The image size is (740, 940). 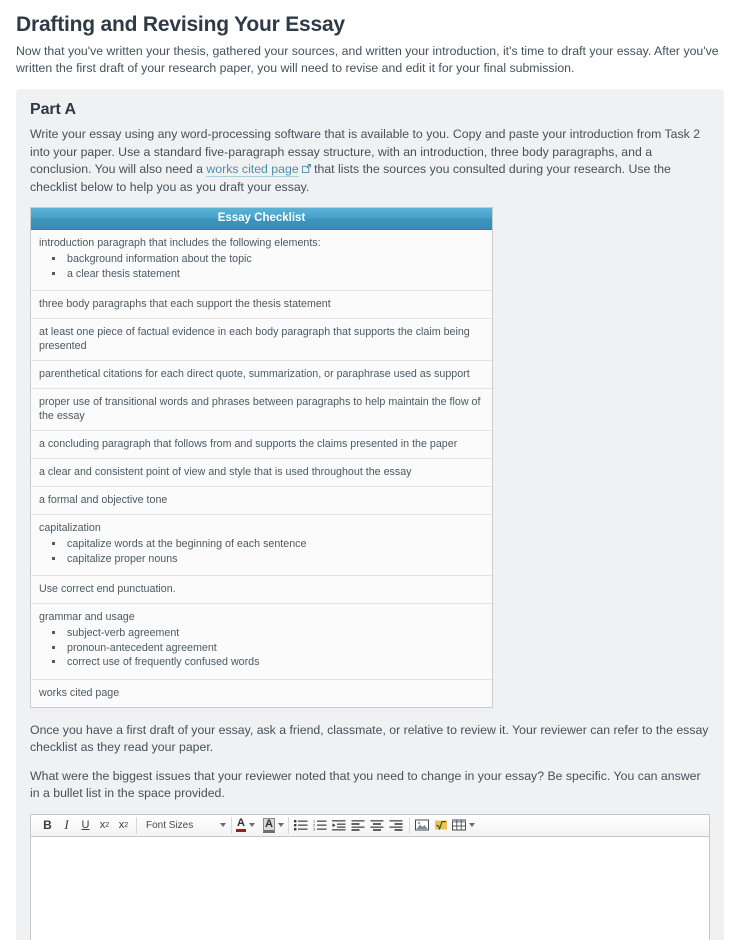 I want to click on checklist-row: works cited page, so click(x=261, y=692).